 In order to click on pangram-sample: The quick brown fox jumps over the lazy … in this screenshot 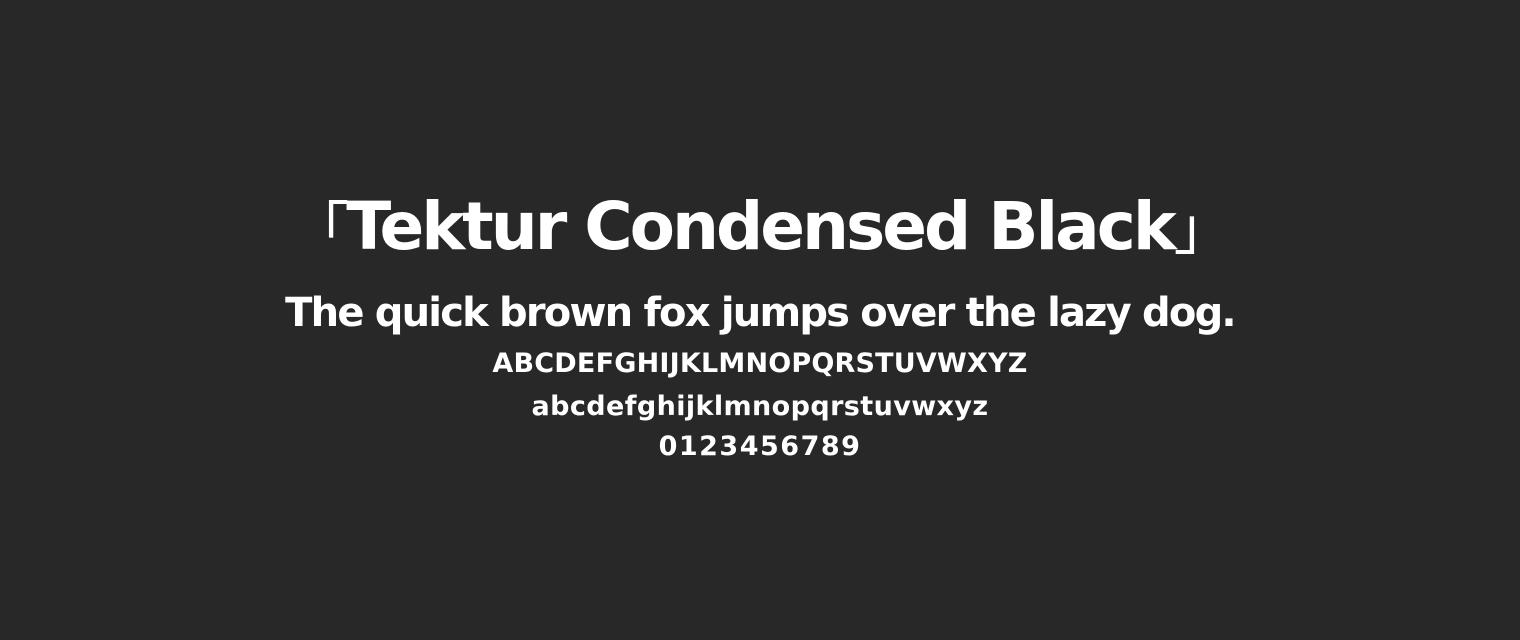, I will do `click(760, 313)`.